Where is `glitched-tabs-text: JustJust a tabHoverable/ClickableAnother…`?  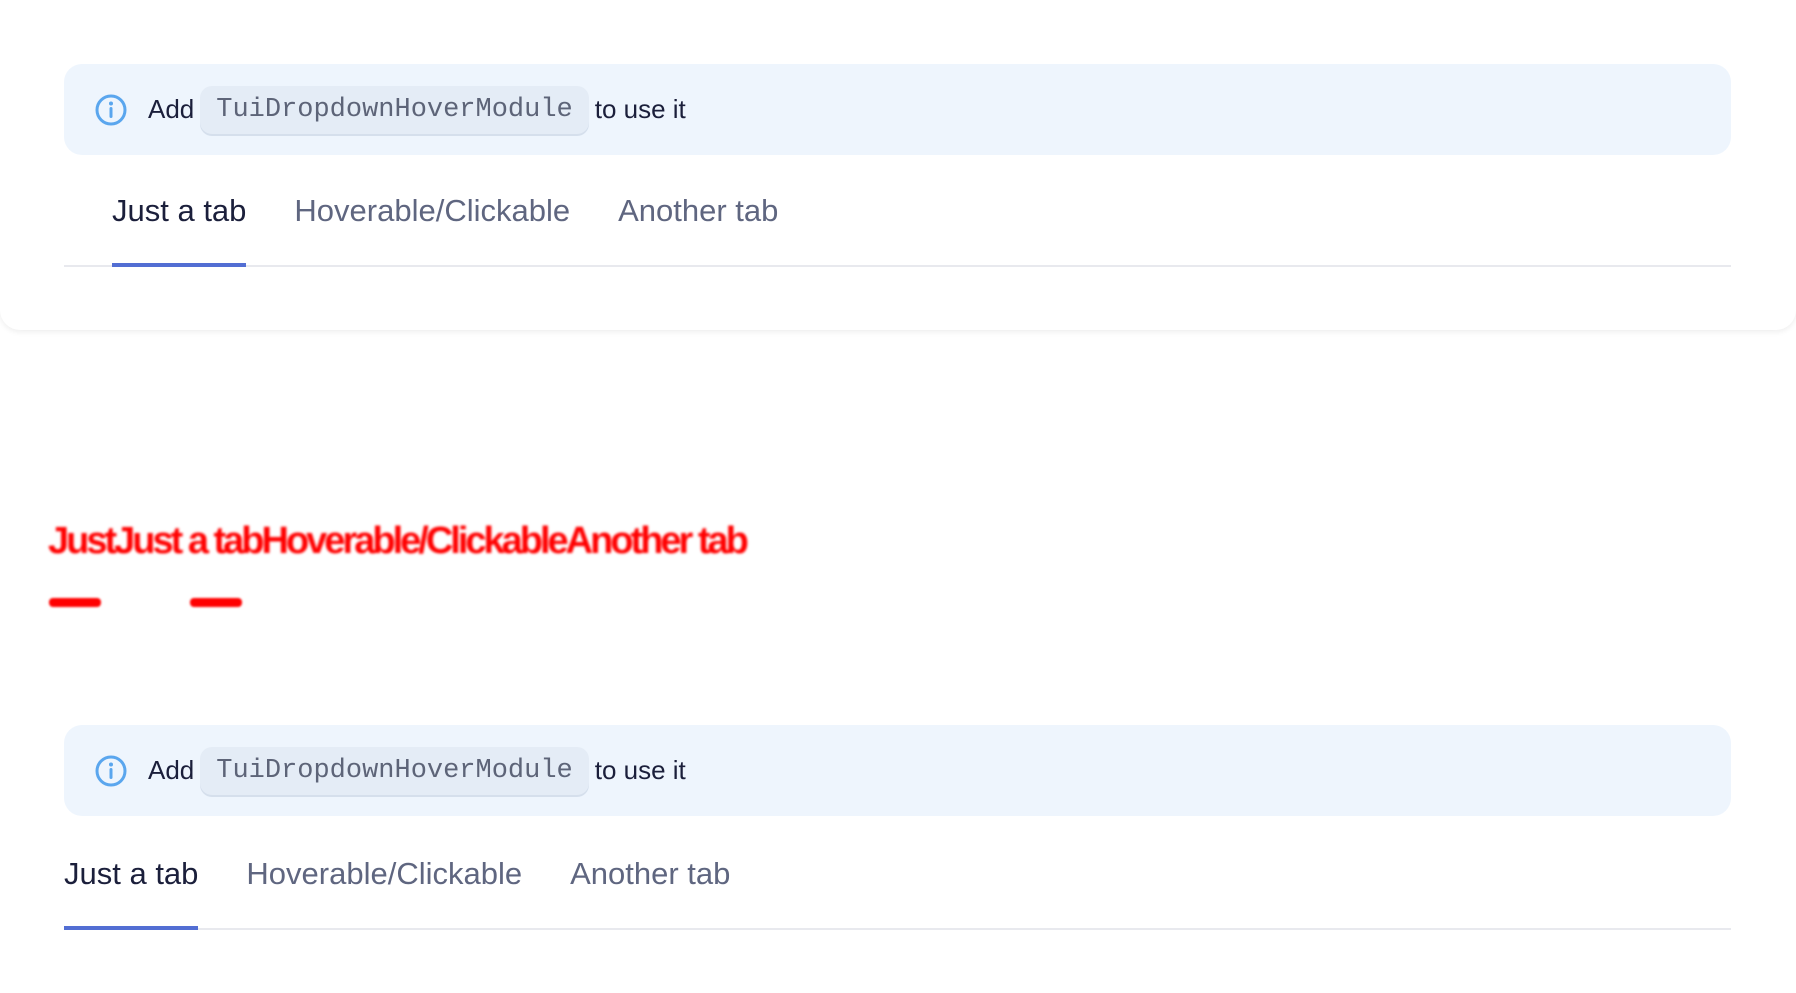
glitched-tabs-text: JustJust a tabHoverable/ClickableAnother… is located at coordinates (398, 541).